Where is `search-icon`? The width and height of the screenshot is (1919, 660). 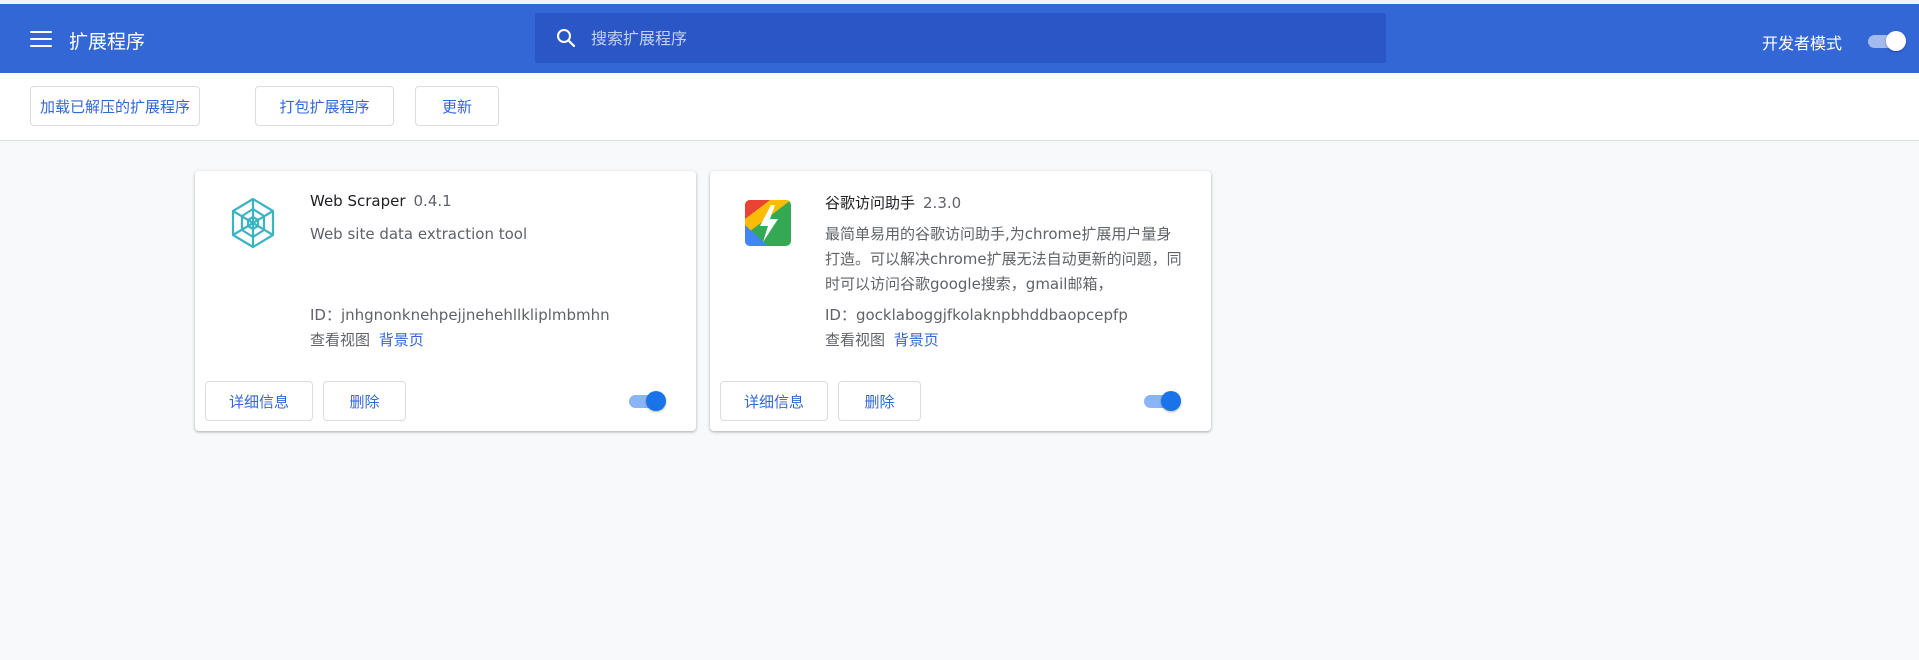 search-icon is located at coordinates (566, 38).